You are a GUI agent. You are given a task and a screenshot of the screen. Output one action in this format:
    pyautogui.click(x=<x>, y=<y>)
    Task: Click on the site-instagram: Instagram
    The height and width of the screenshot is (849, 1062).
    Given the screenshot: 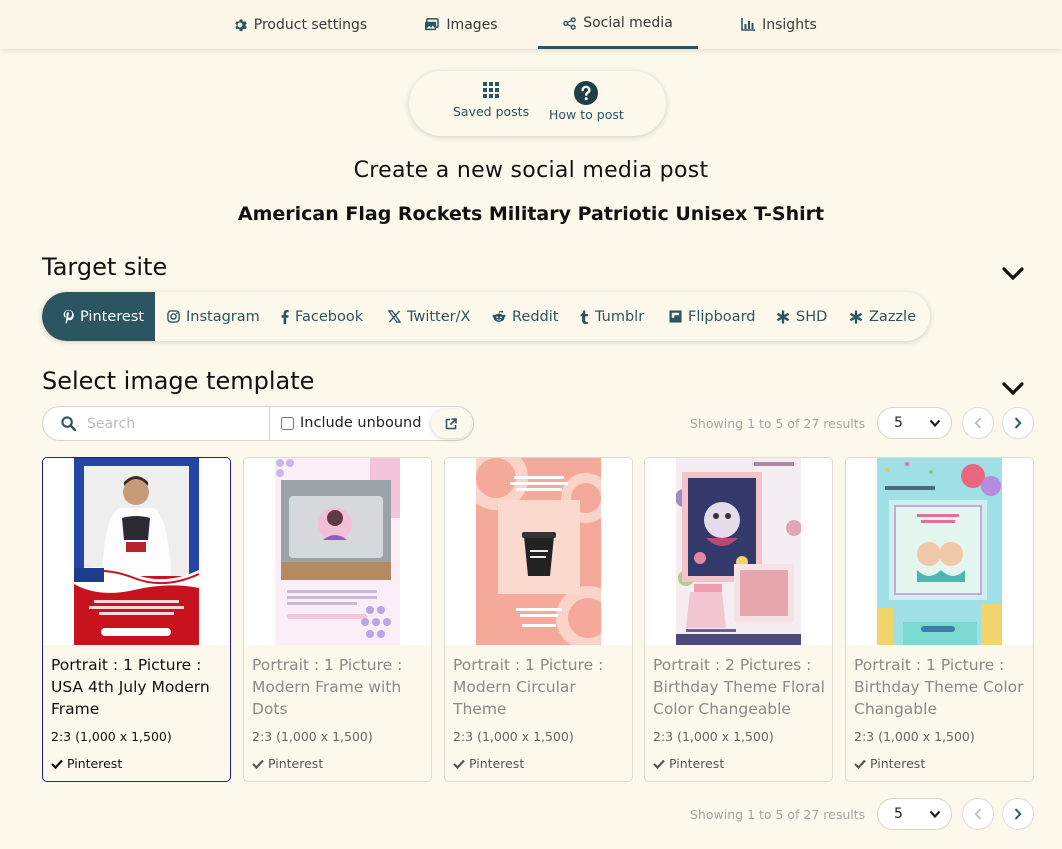 What is the action you would take?
    pyautogui.click(x=213, y=316)
    